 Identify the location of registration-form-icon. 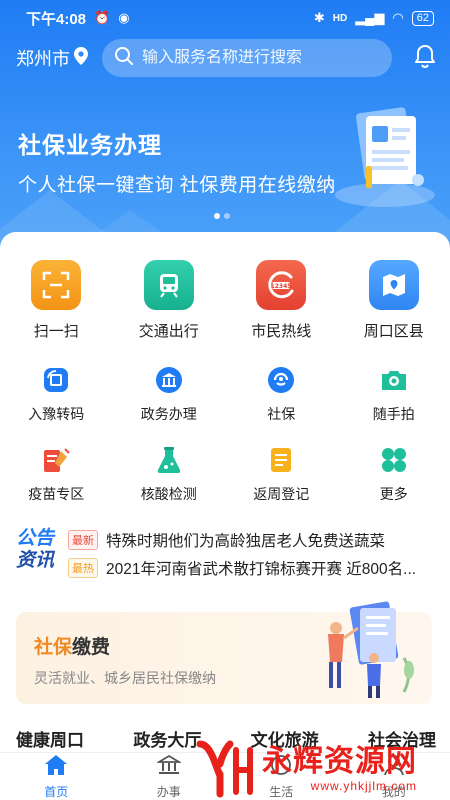
(281, 460).